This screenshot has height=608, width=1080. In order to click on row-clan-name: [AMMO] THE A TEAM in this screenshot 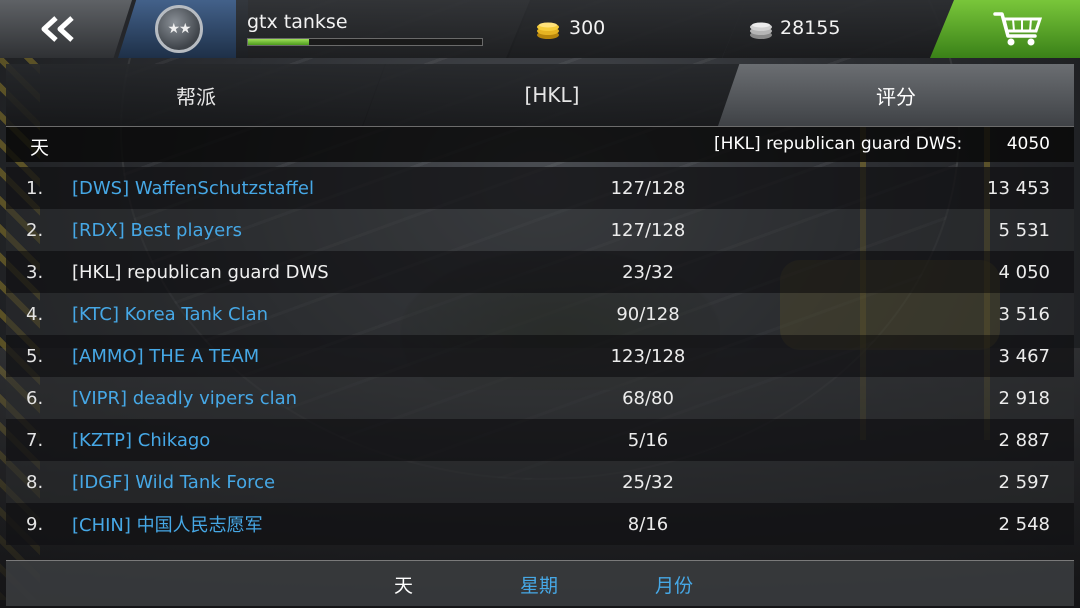, I will do `click(305, 356)`.